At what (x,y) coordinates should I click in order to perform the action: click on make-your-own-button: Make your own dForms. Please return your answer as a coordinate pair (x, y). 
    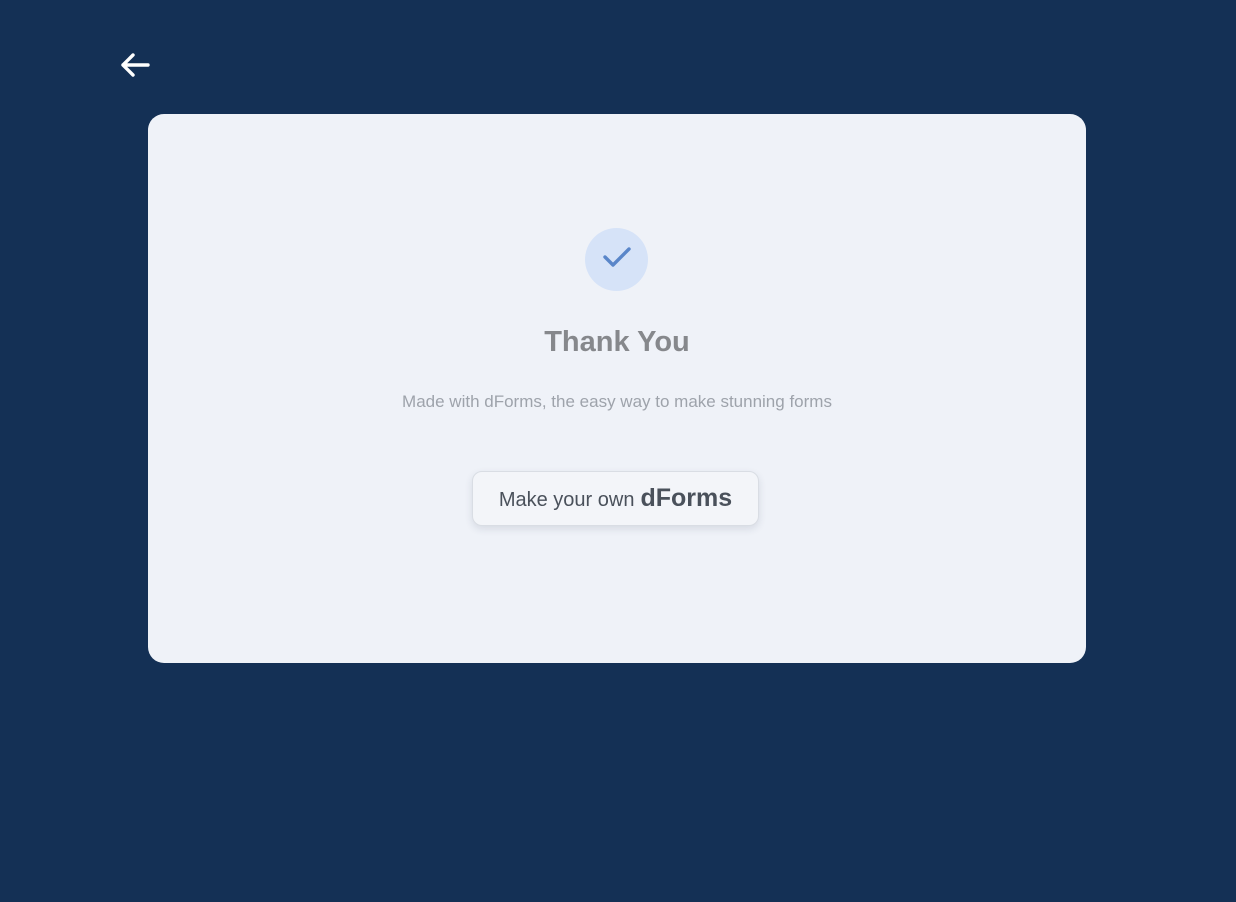
    Looking at the image, I should click on (615, 498).